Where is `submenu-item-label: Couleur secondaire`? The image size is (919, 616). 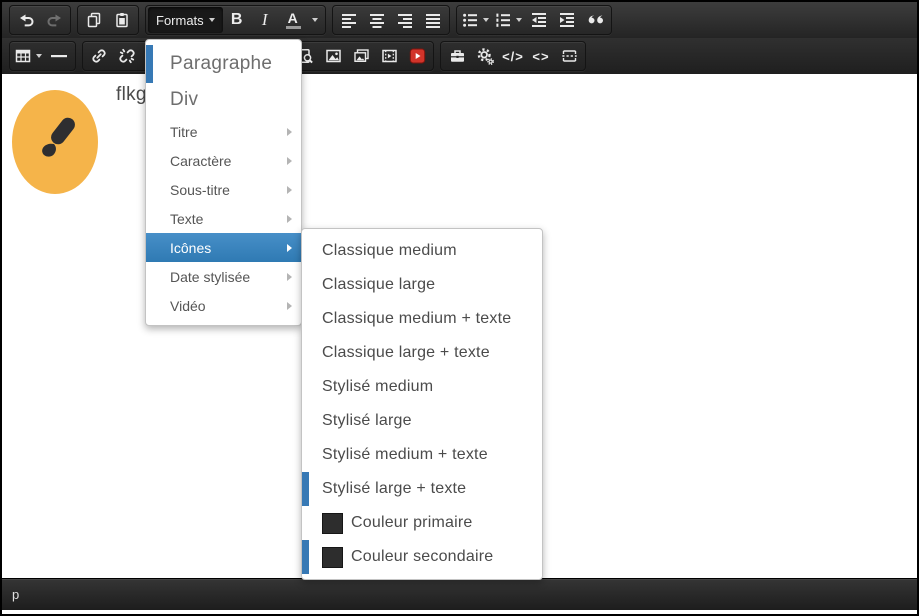 submenu-item-label: Couleur secondaire is located at coordinates (422, 556).